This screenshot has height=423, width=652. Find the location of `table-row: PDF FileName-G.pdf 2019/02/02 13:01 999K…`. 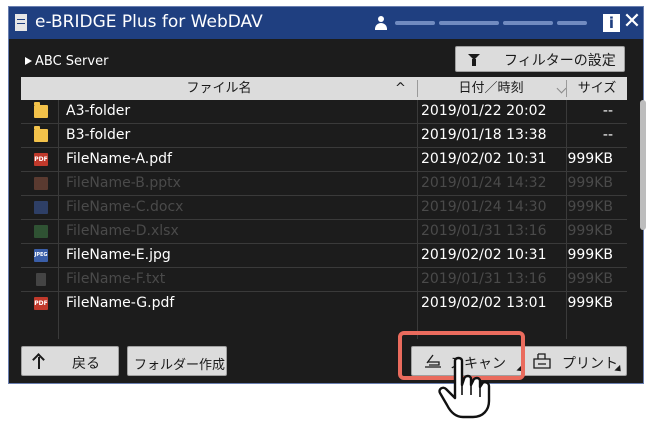

table-row: PDF FileName-G.pdf 2019/02/02 13:01 999K… is located at coordinates (324, 304).